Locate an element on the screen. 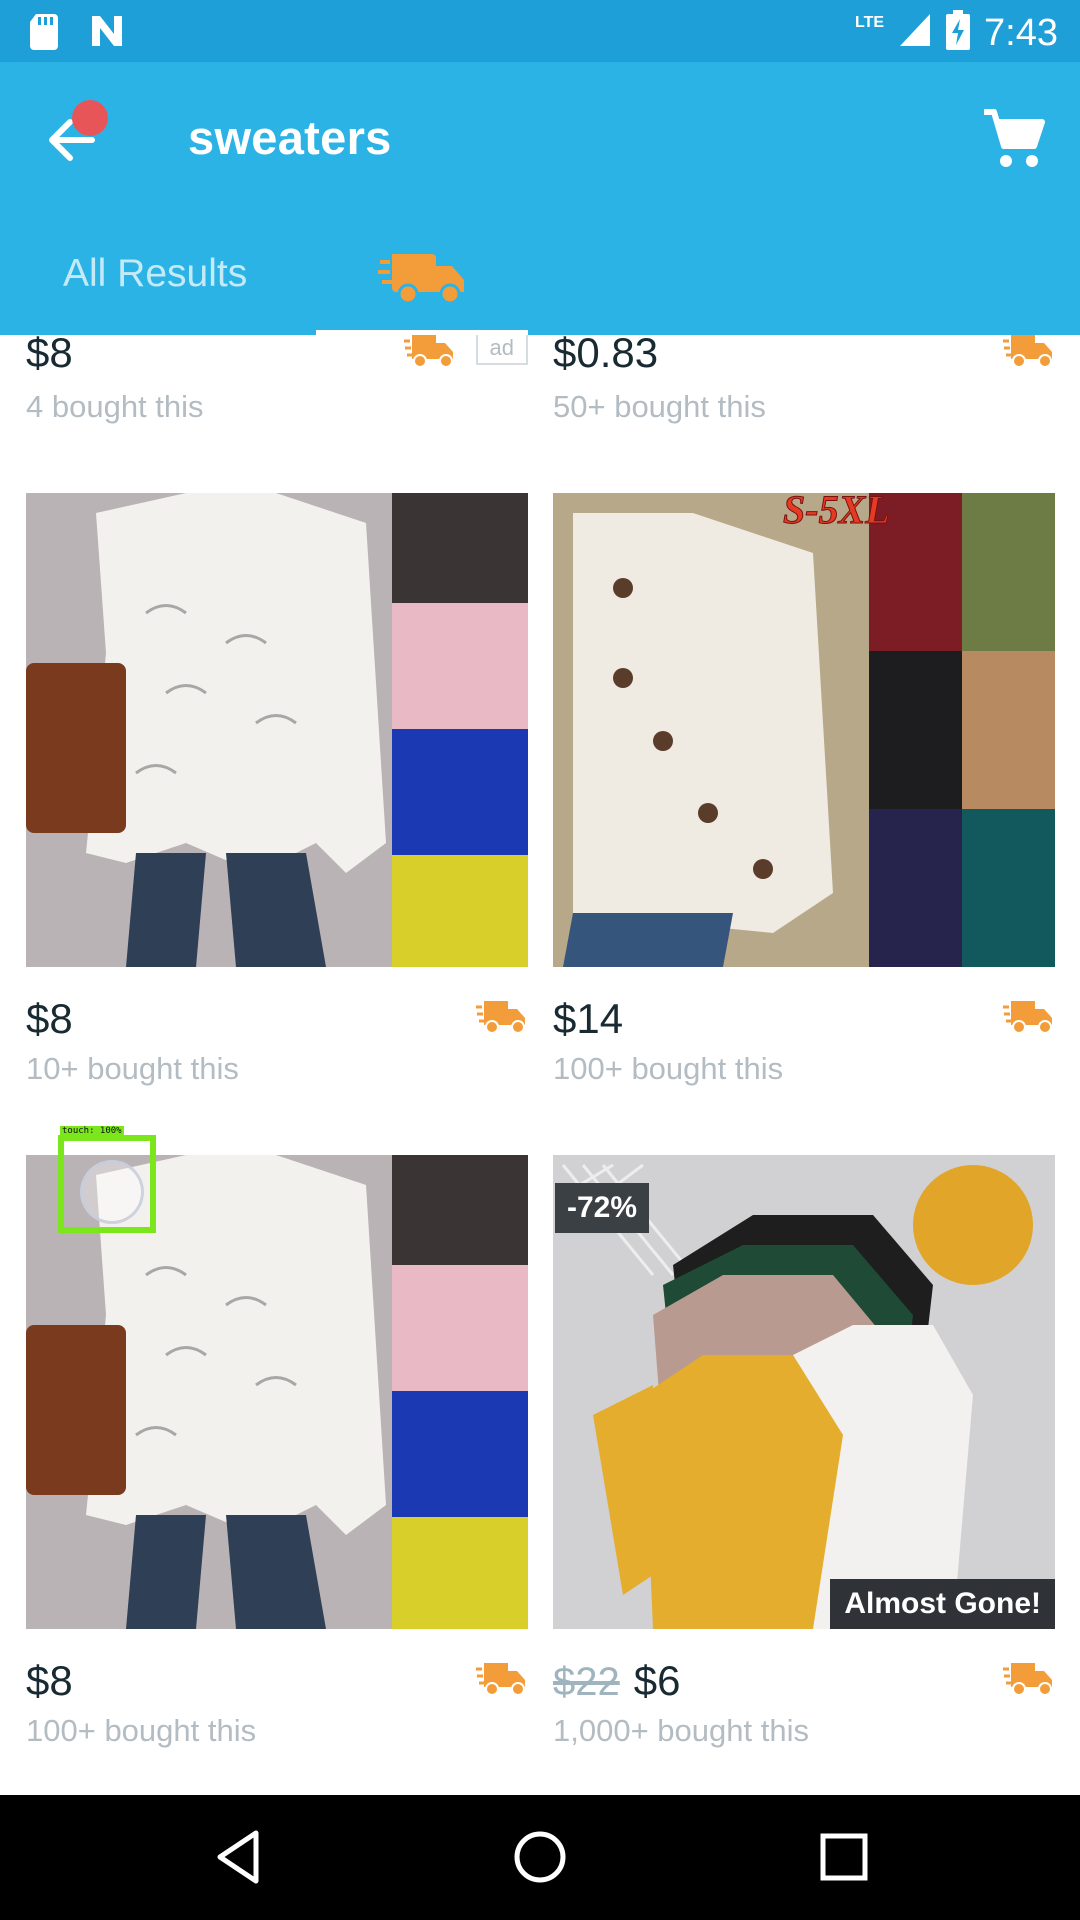 The width and height of the screenshot is (1080, 1920). fast-truck-icon is located at coordinates (421, 279).